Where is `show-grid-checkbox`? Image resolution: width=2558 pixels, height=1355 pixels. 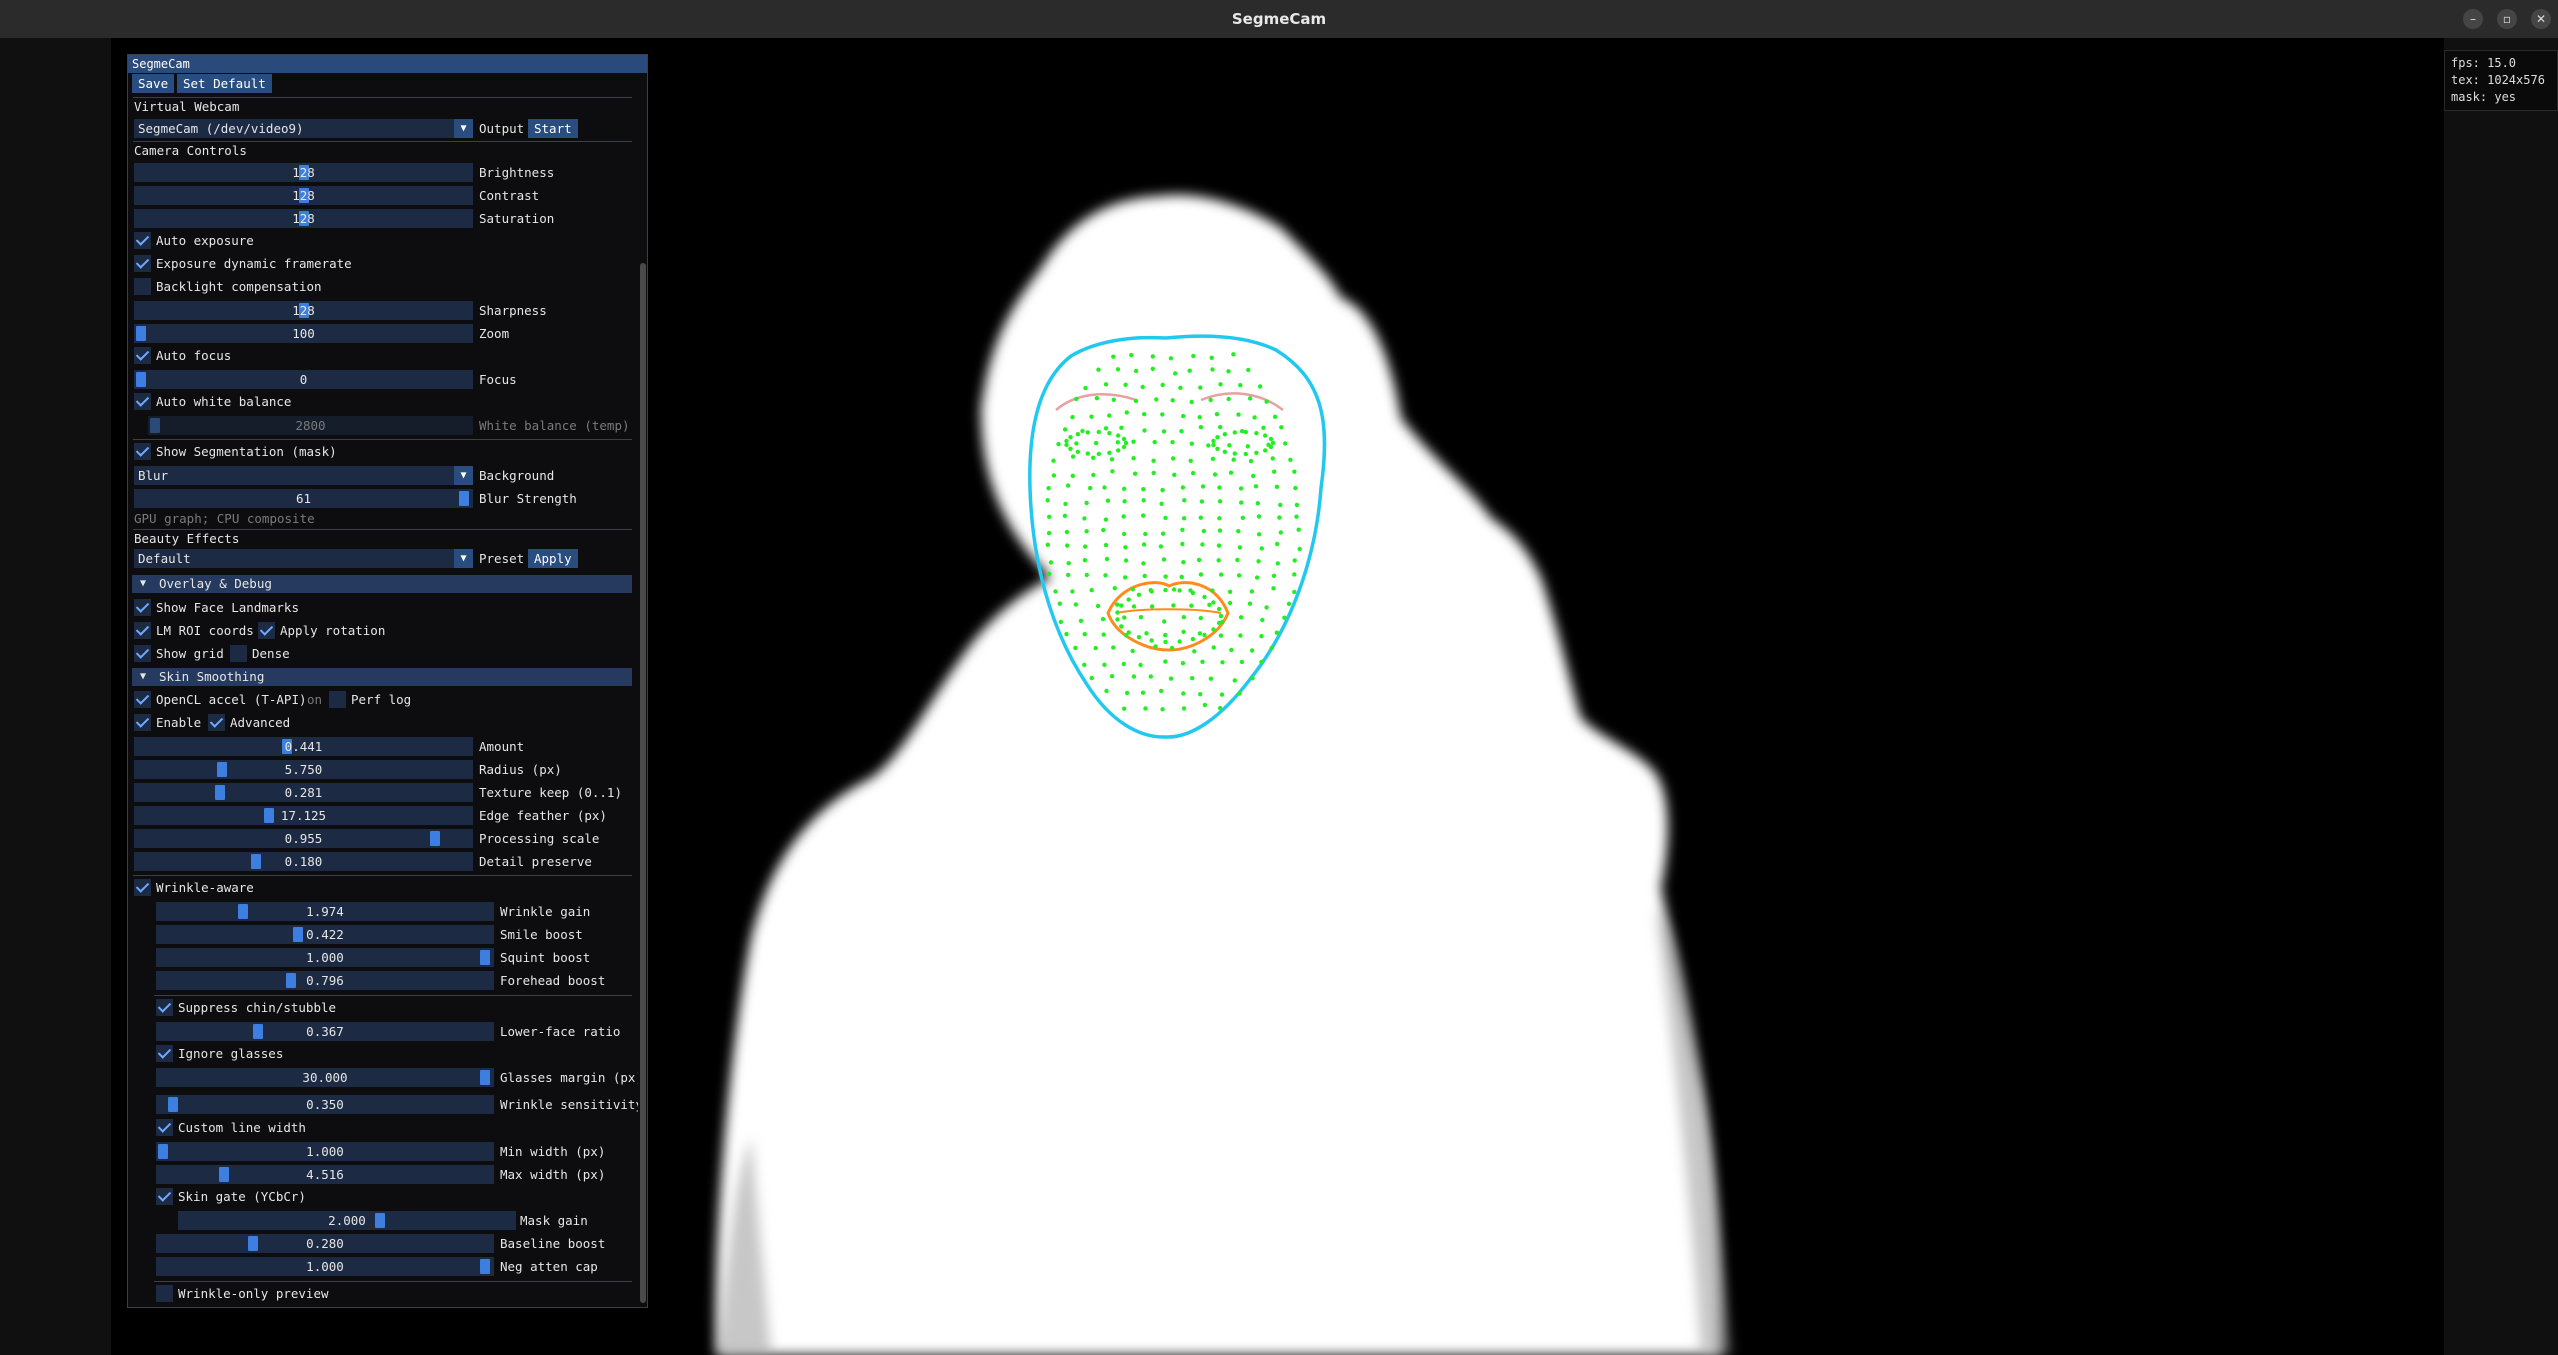 show-grid-checkbox is located at coordinates (142, 653).